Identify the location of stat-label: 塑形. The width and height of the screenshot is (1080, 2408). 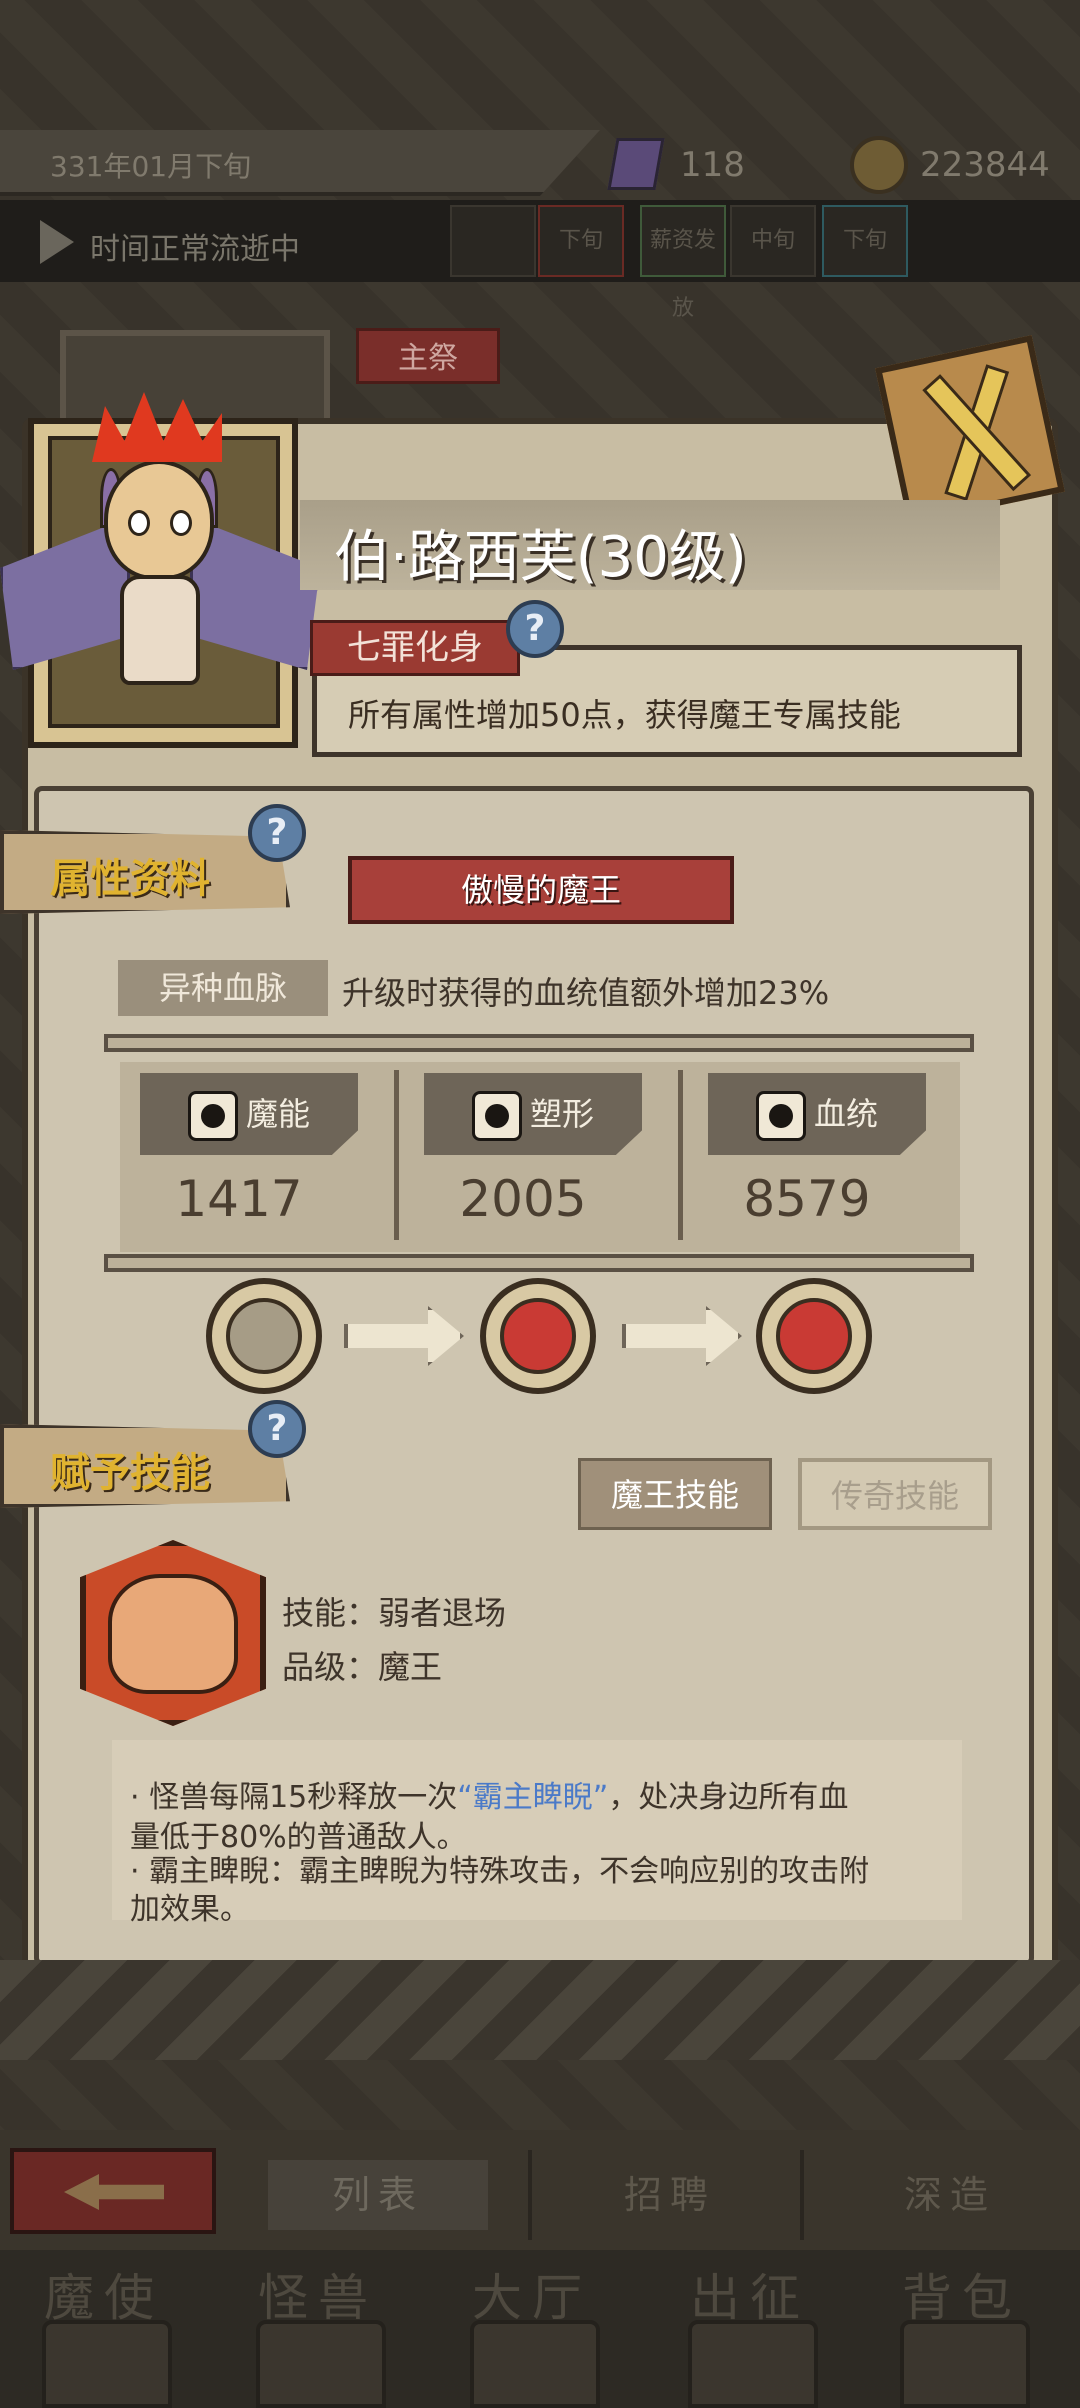
(533, 1114).